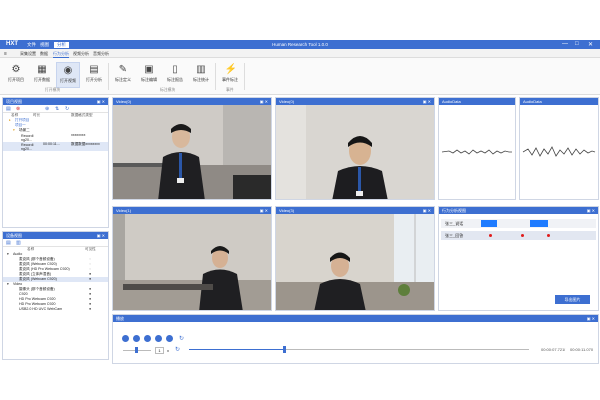 The width and height of the screenshot is (600, 400). Describe the element at coordinates (78, 135) in the screenshot. I see `row-type: xxxxxxxx` at that location.